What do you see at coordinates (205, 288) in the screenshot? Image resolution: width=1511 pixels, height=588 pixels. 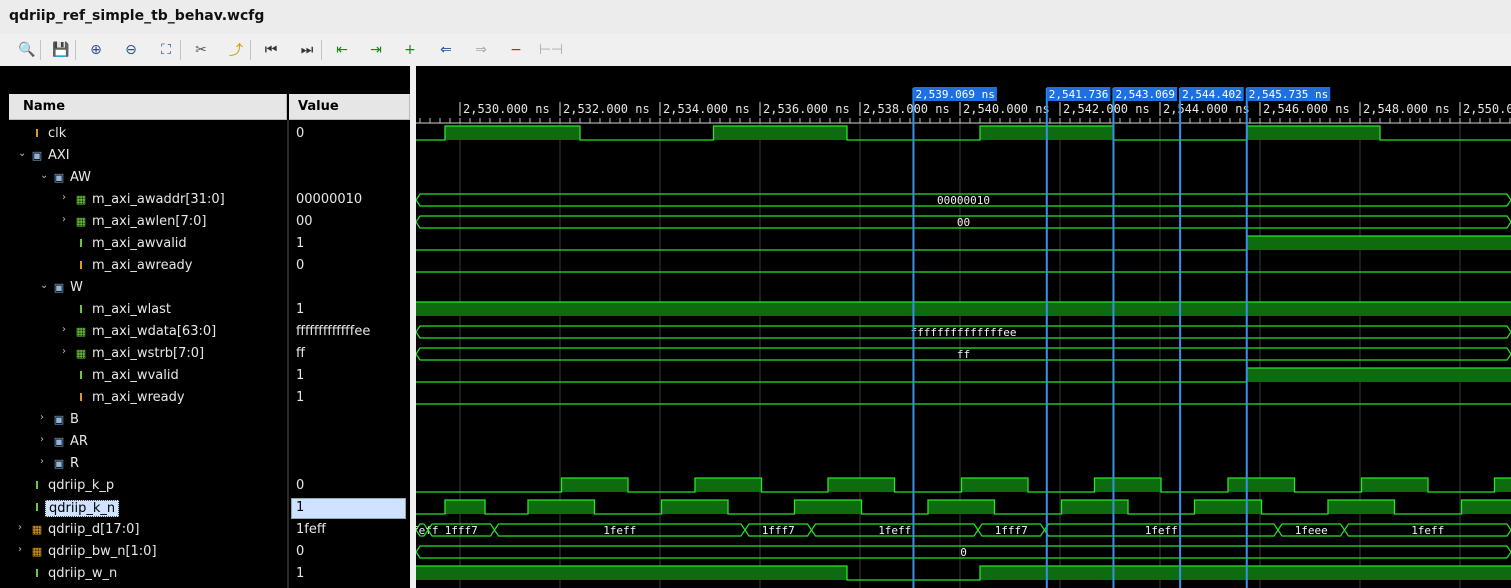 I see `signal-row: ⌄ ▣ W` at bounding box center [205, 288].